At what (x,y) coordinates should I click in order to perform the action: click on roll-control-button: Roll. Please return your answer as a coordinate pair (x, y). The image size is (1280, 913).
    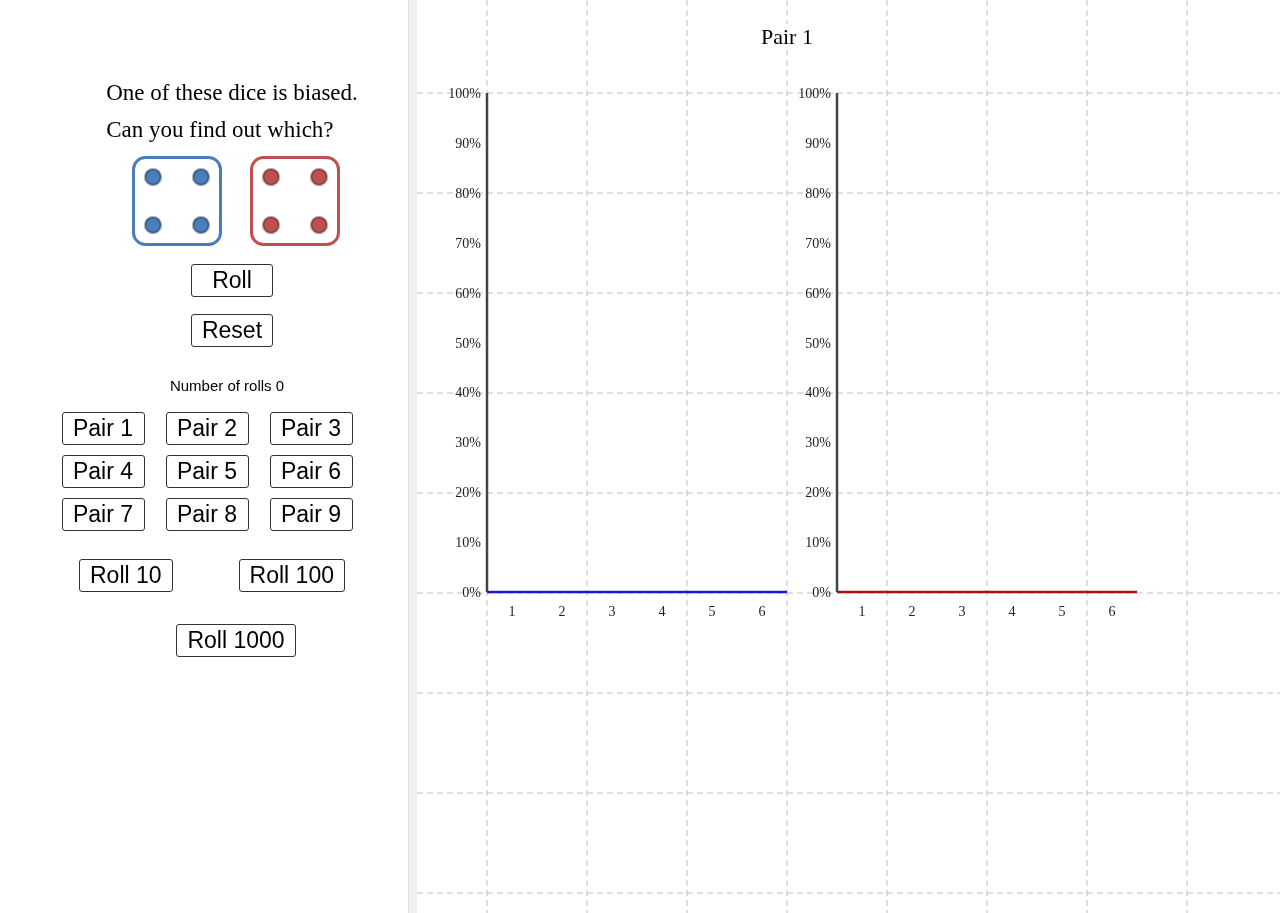
    Looking at the image, I should click on (232, 280).